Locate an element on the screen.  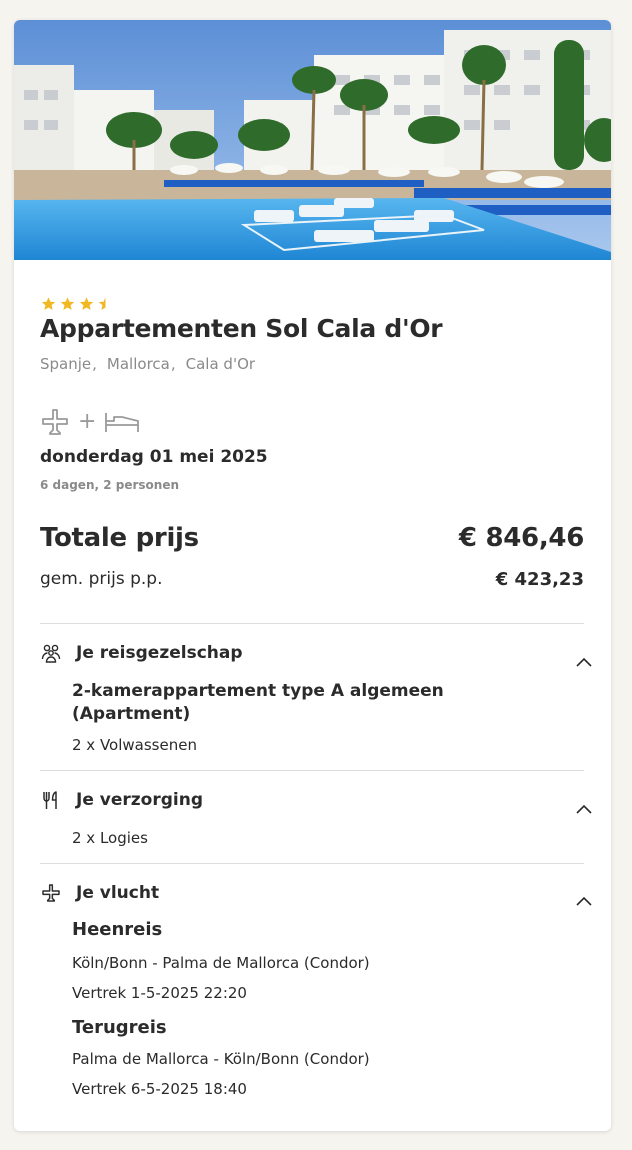
section-header-flight: Je vlucht is located at coordinates (99, 893).